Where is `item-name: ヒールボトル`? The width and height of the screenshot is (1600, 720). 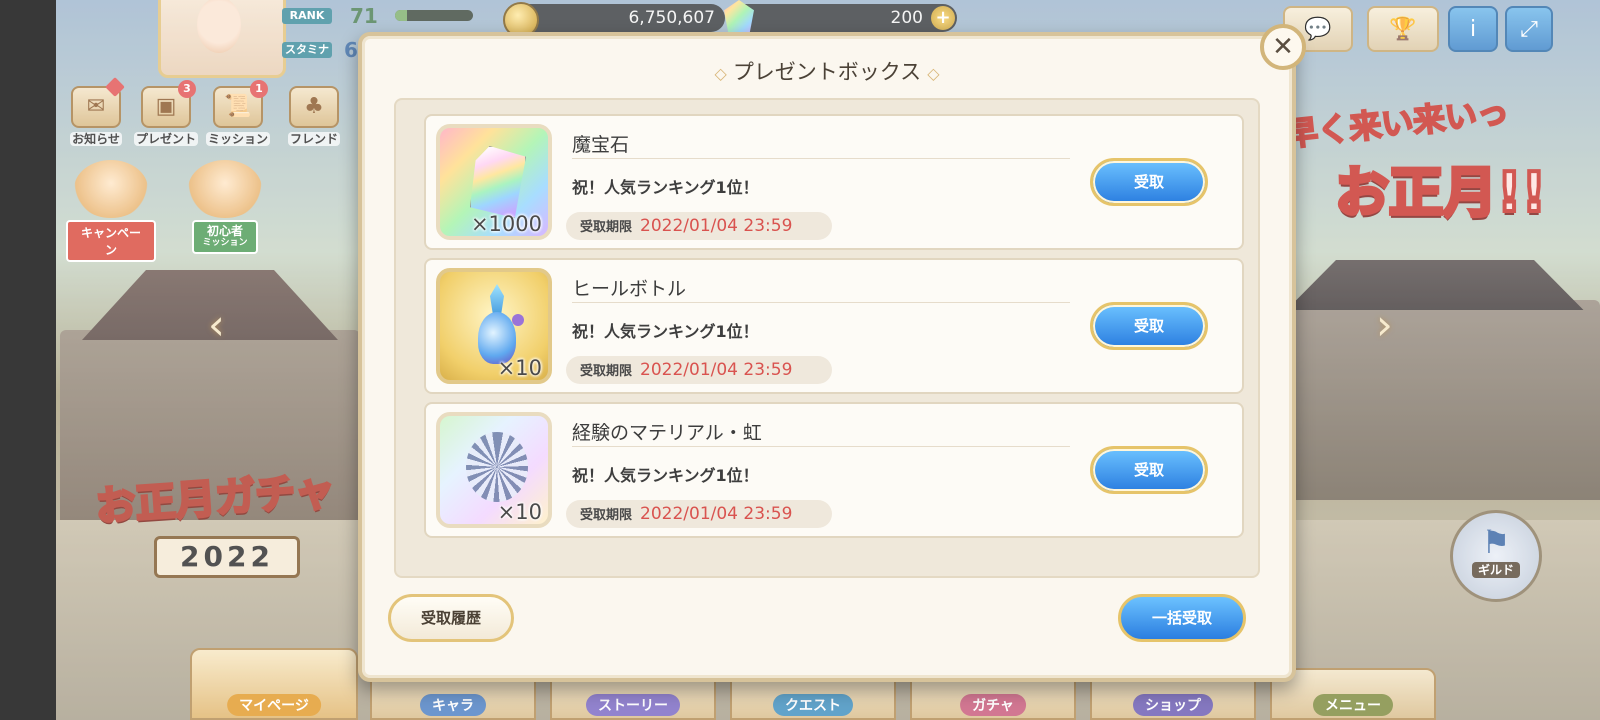 item-name: ヒールボトル is located at coordinates (629, 289).